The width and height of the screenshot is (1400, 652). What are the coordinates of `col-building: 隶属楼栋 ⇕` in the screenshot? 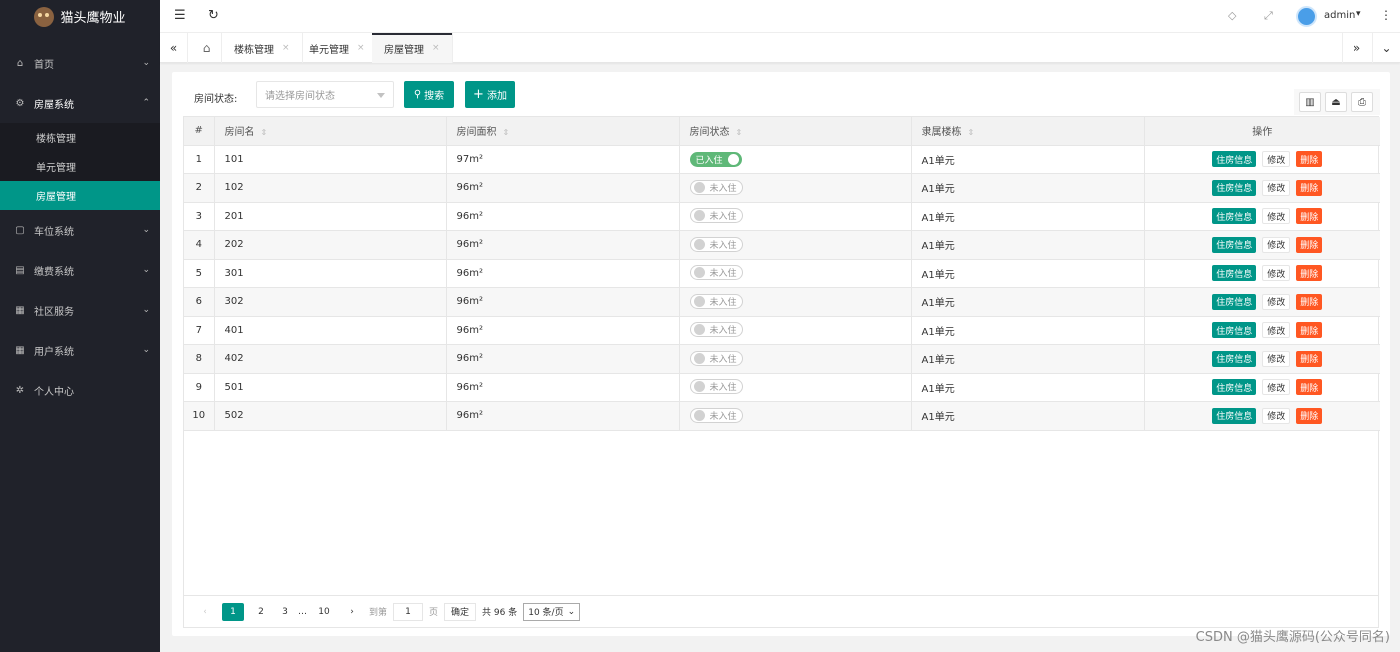 It's located at (1028, 131).